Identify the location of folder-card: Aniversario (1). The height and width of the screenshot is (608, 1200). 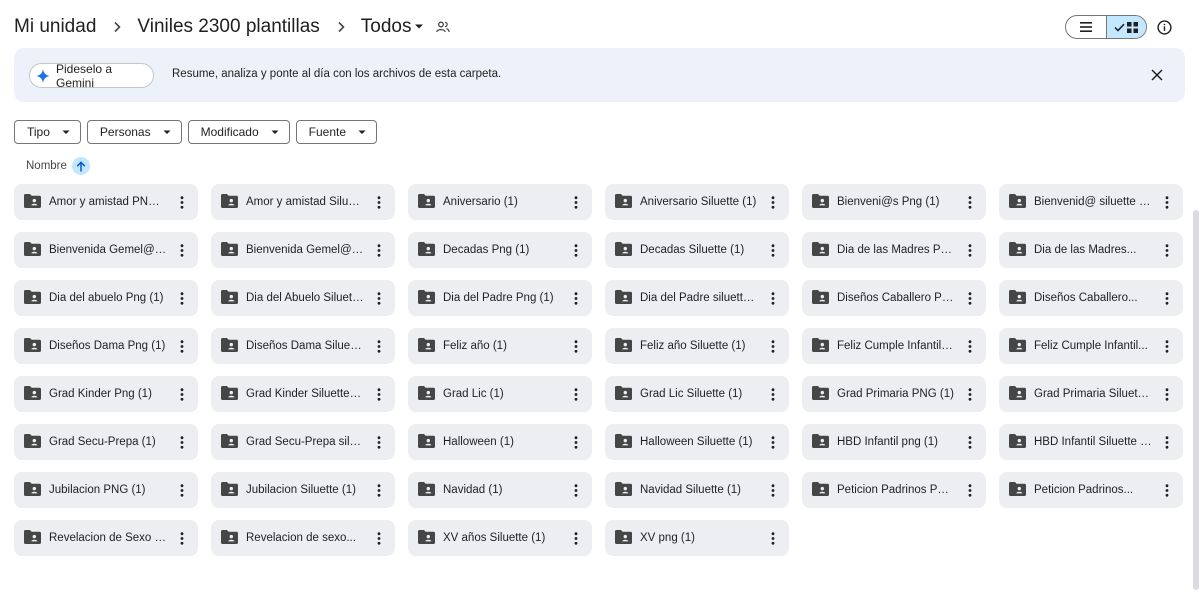
(500, 202).